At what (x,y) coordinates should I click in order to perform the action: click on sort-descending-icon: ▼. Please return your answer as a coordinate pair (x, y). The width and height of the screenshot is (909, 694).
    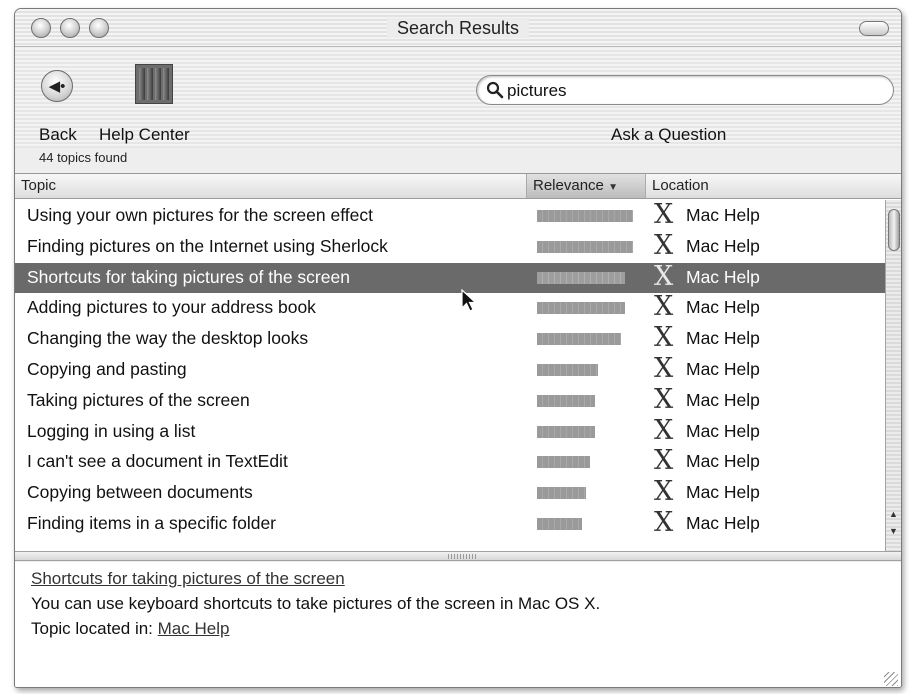
    Looking at the image, I should click on (613, 187).